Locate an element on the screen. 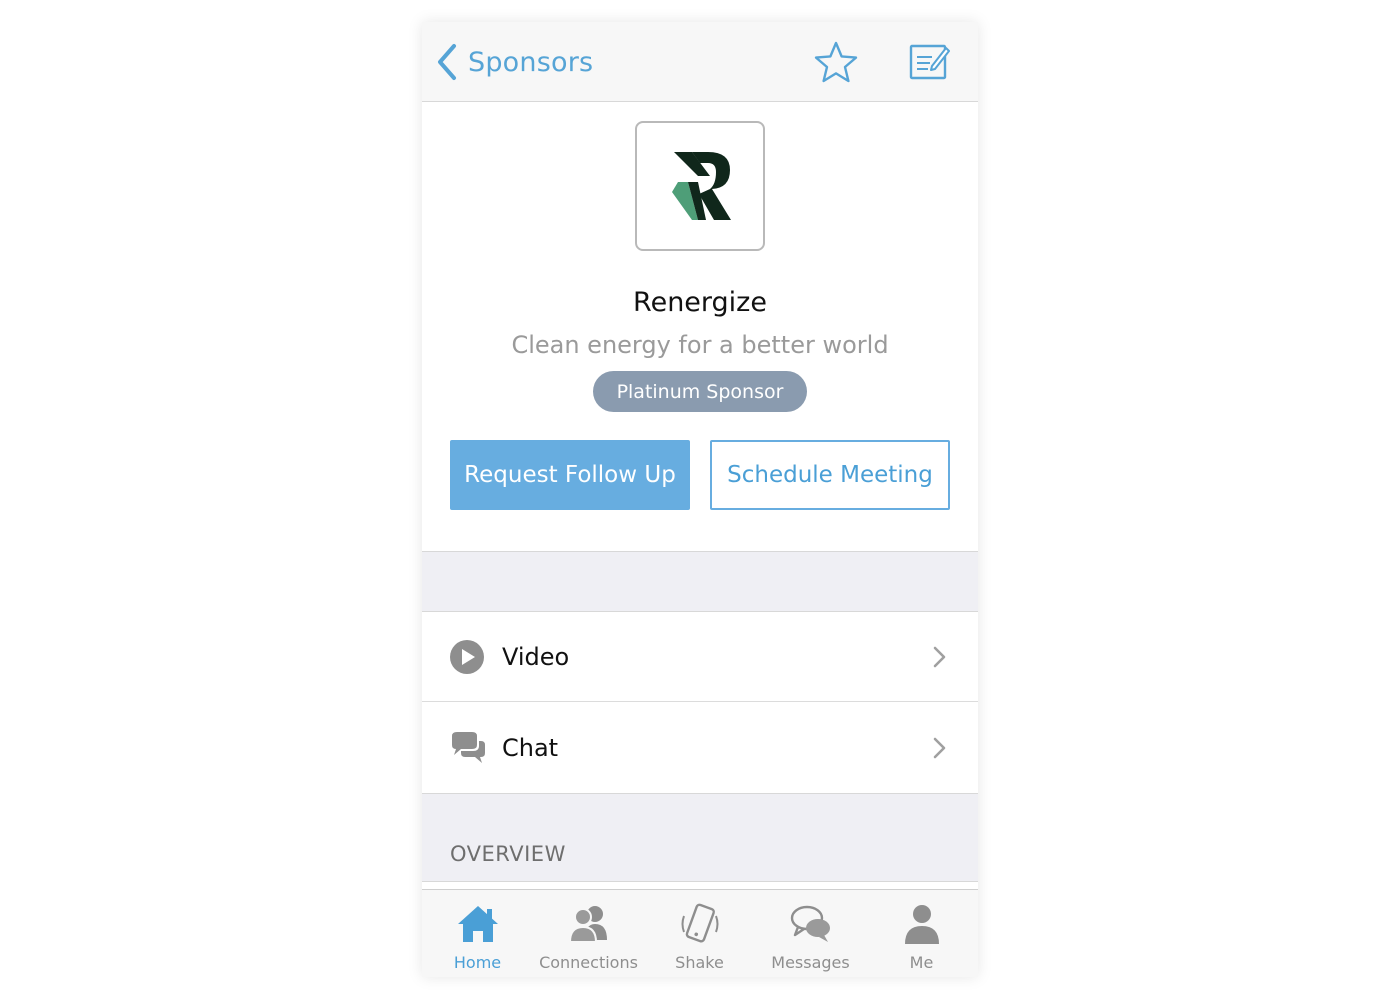 This screenshot has width=1400, height=999. tab-messages: Messages is located at coordinates (810, 933).